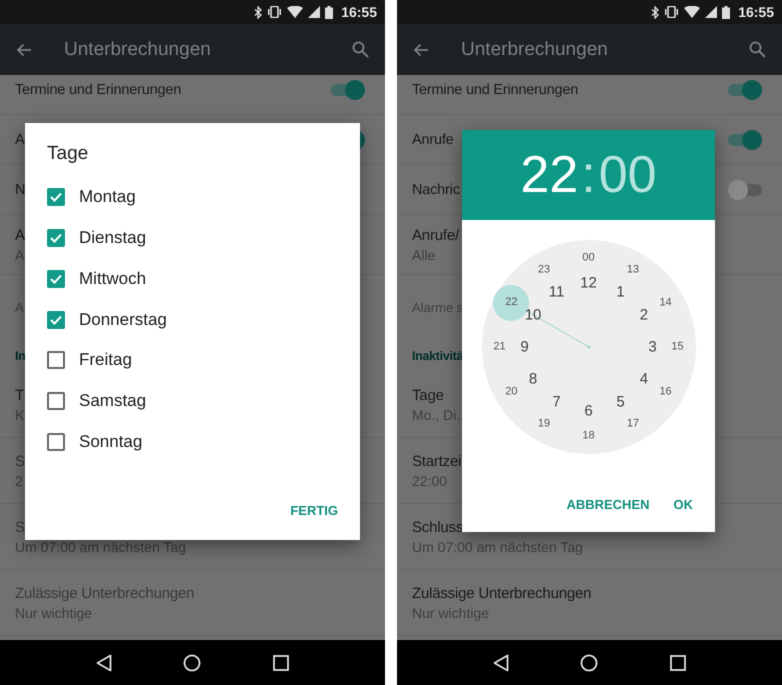 The width and height of the screenshot is (782, 685). Describe the element at coordinates (533, 379) in the screenshot. I see `hour-number: 8` at that location.